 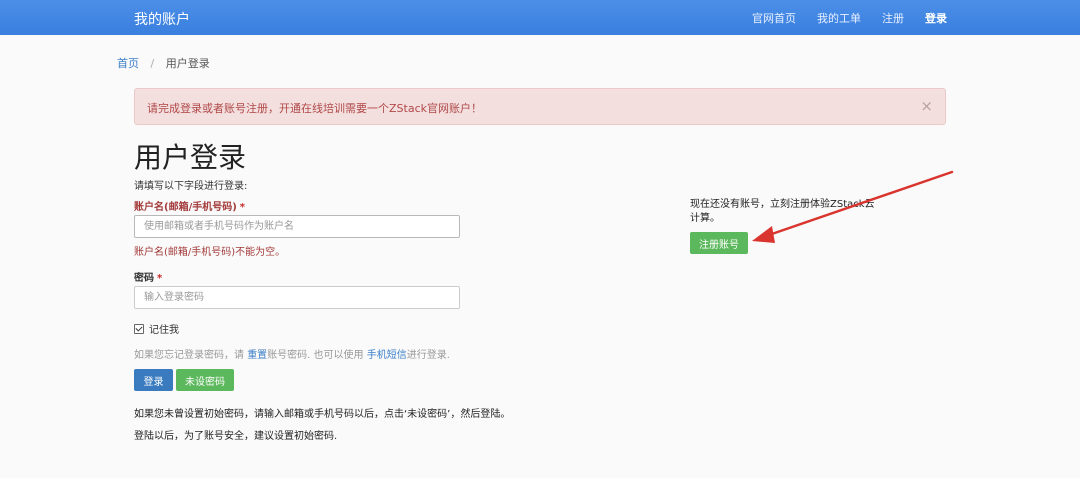 I want to click on breadcrumb-current: 用户登录, so click(x=187, y=63).